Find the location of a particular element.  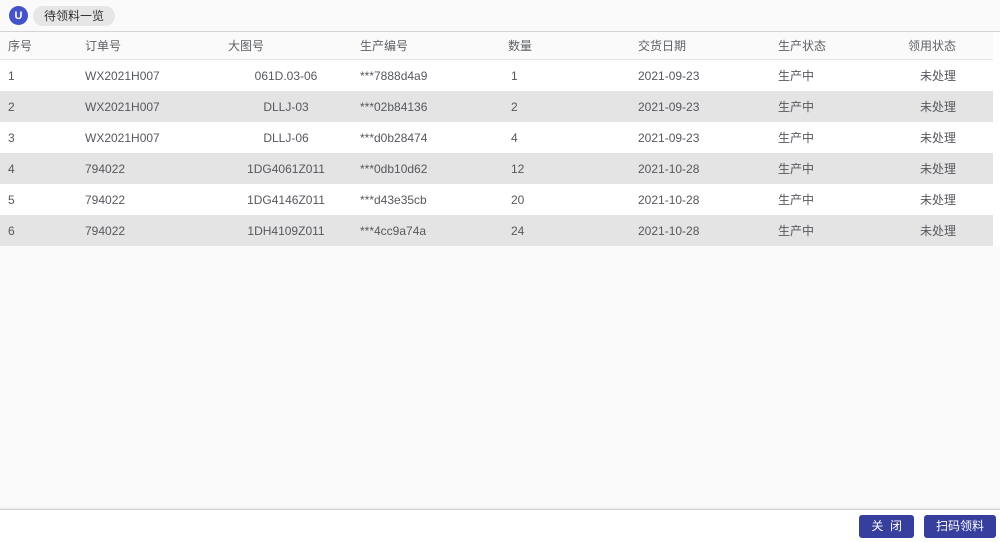

cell-quantity: 2 is located at coordinates (514, 106).